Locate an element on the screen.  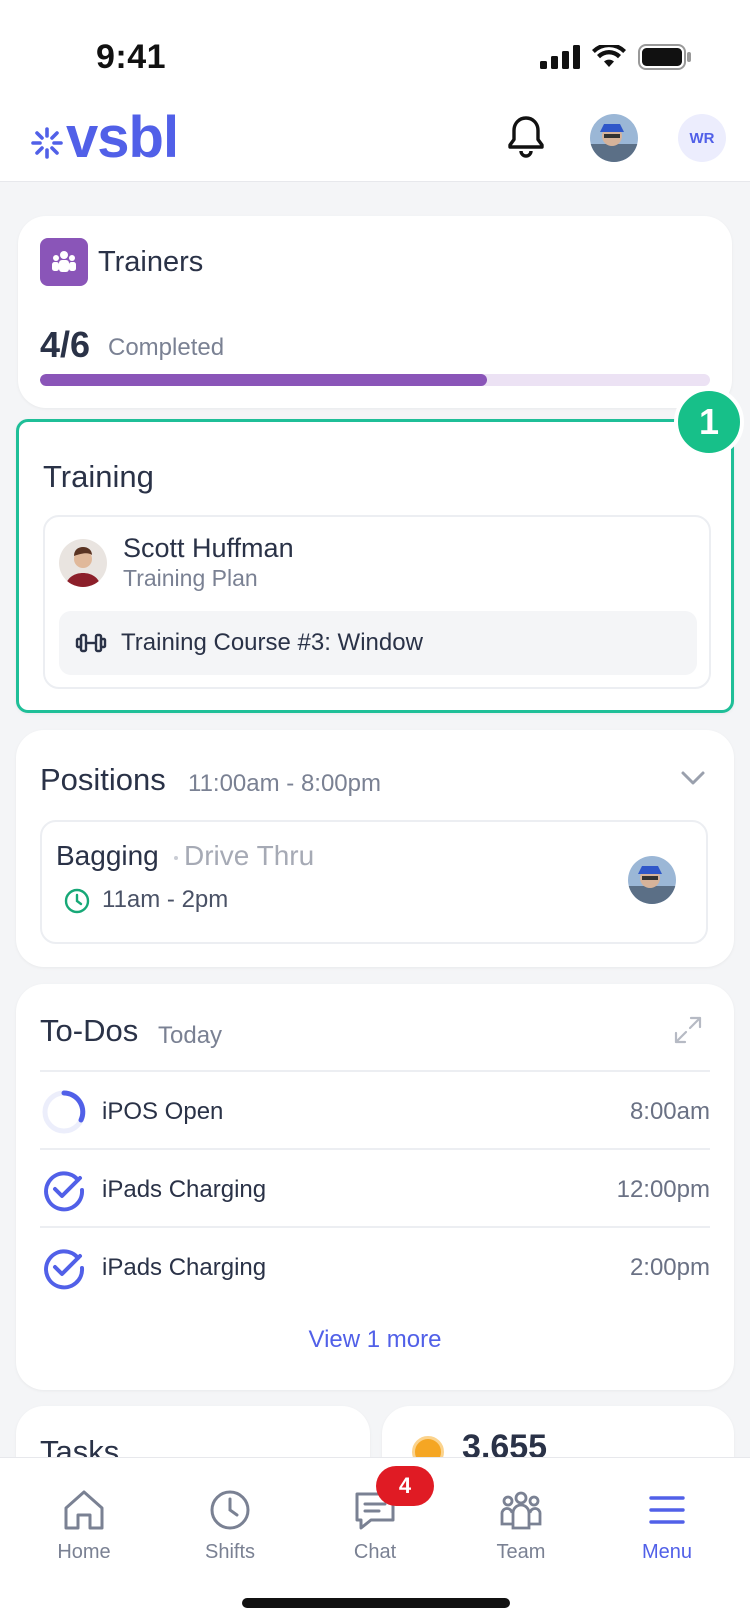
tab-shifts: Shifts is located at coordinates (230, 1526).